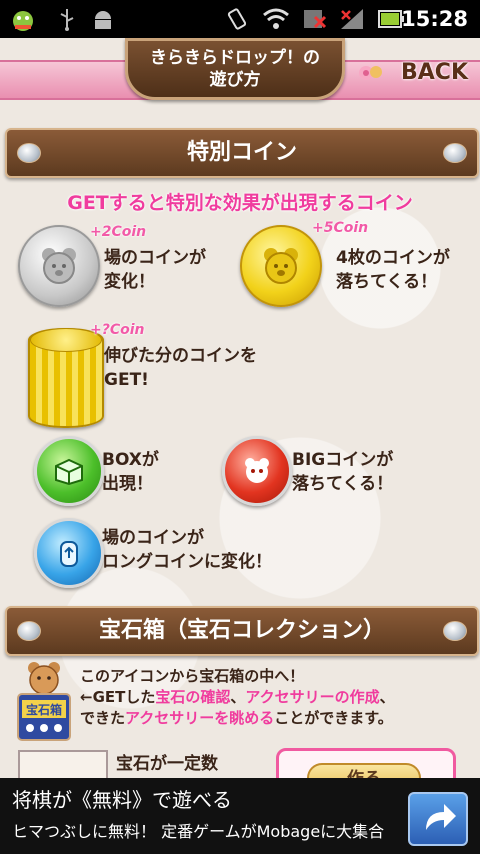  I want to click on coin-description: 場のコインが 変化！, so click(155, 270).